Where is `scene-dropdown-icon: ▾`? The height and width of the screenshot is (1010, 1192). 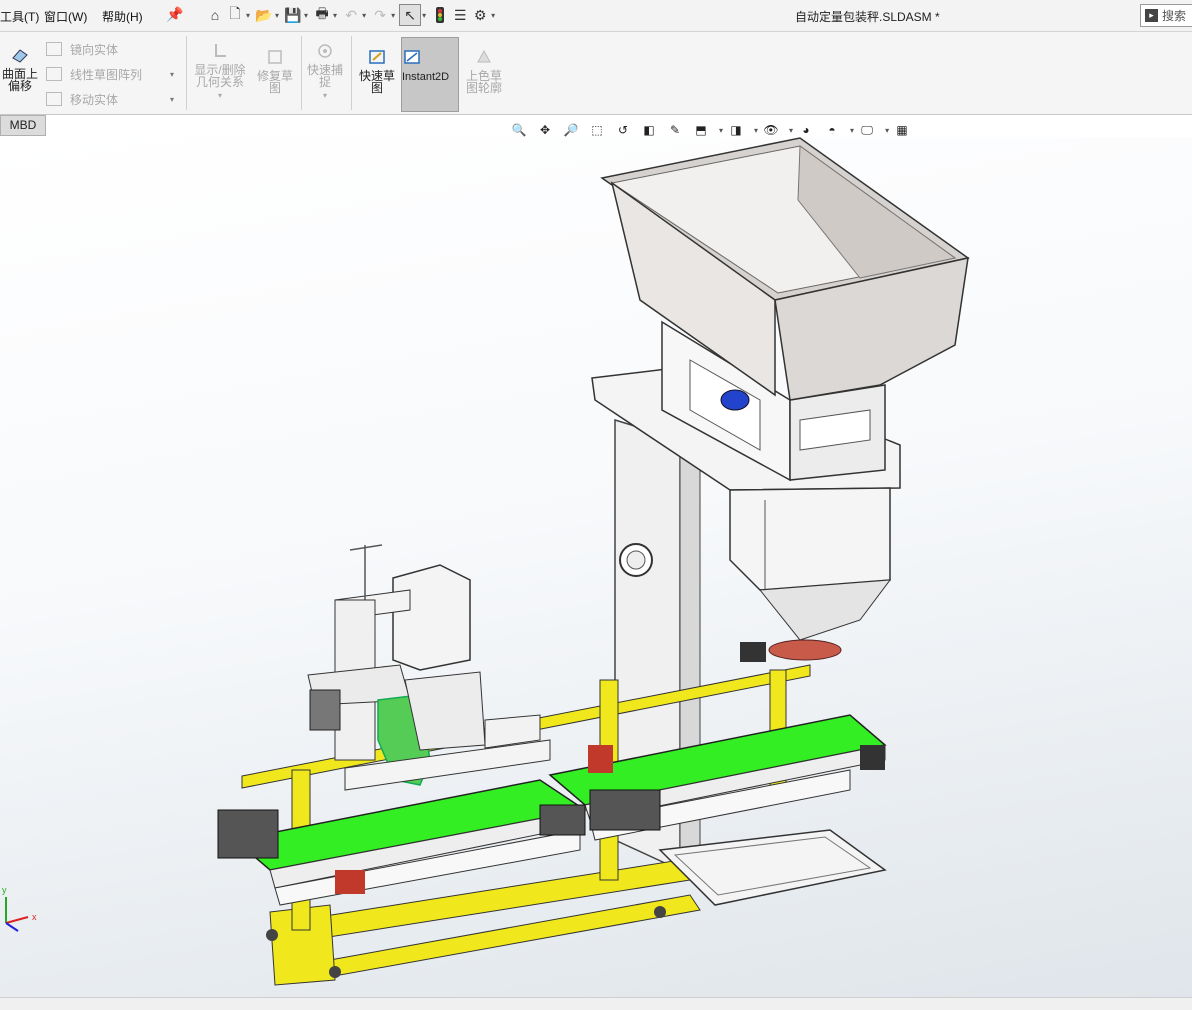 scene-dropdown-icon: ▾ is located at coordinates (852, 130).